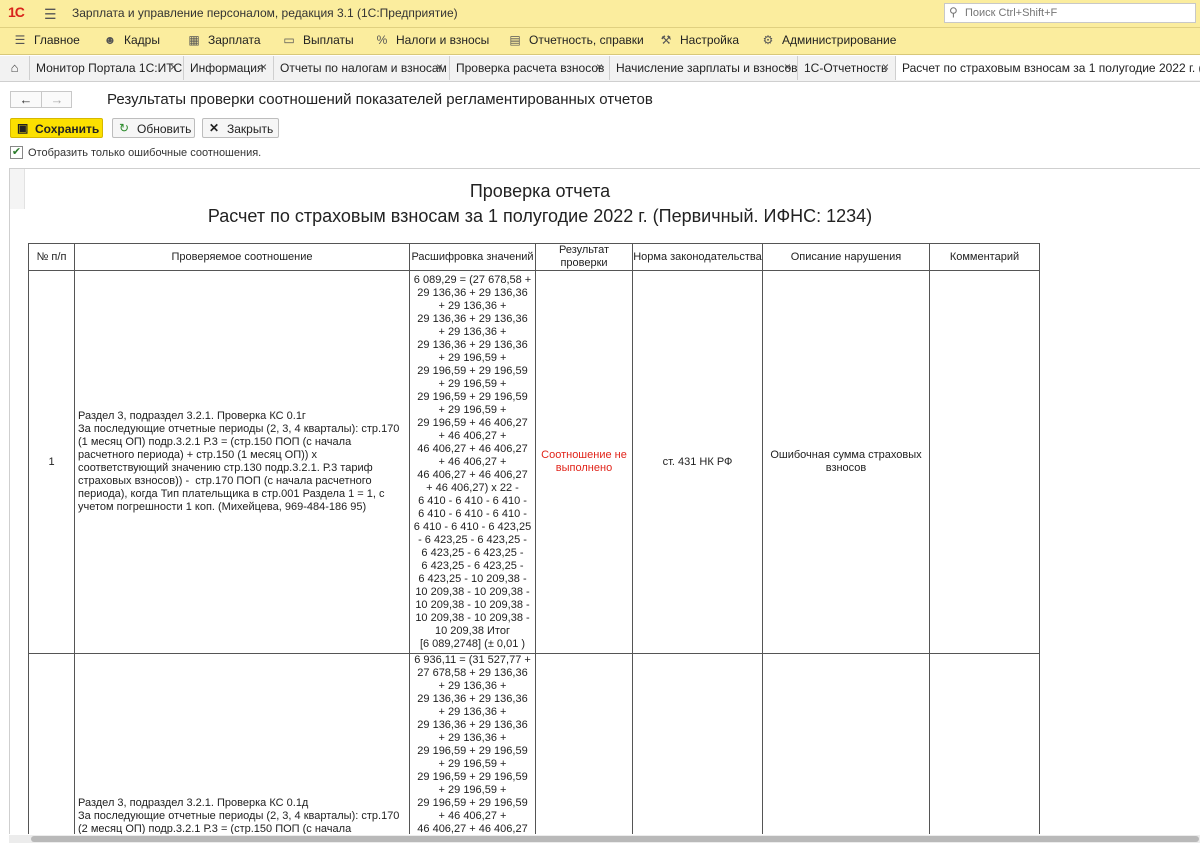 The width and height of the screenshot is (1200, 846). Describe the element at coordinates (20, 40) in the screenshot. I see `hamburger-icon: ☰` at that location.